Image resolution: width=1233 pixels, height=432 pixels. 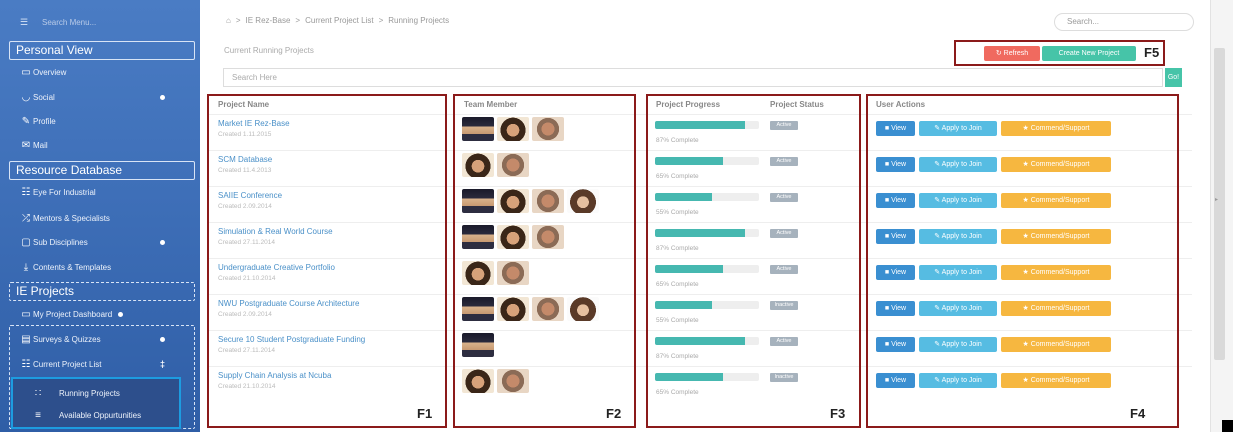 What do you see at coordinates (162, 364) in the screenshot?
I see `alert-icon: ‡` at bounding box center [162, 364].